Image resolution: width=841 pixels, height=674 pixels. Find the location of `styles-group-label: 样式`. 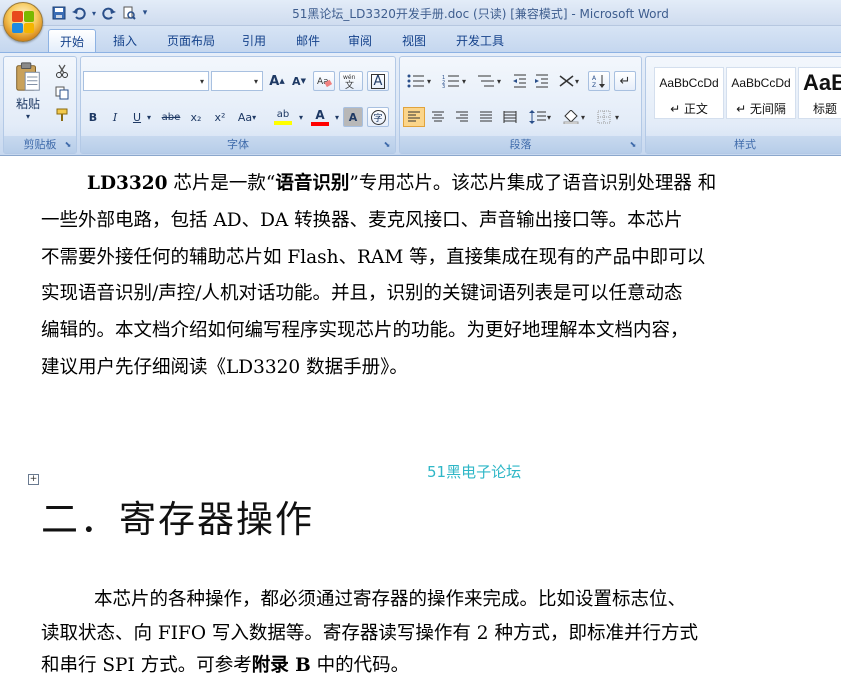

styles-group-label: 样式 is located at coordinates (743, 144).